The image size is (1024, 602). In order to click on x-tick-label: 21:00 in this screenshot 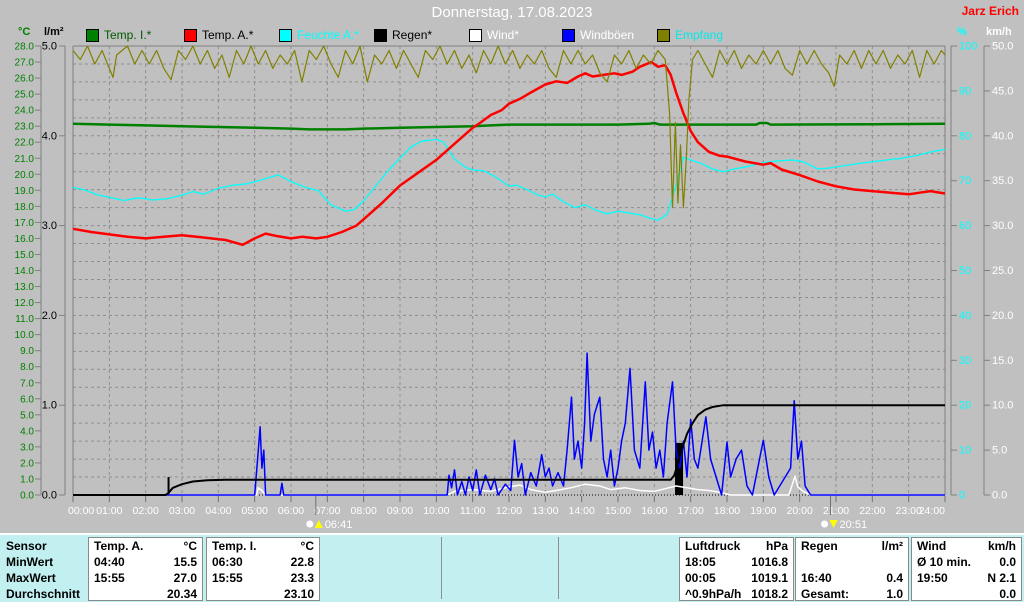, I will do `click(836, 511)`.